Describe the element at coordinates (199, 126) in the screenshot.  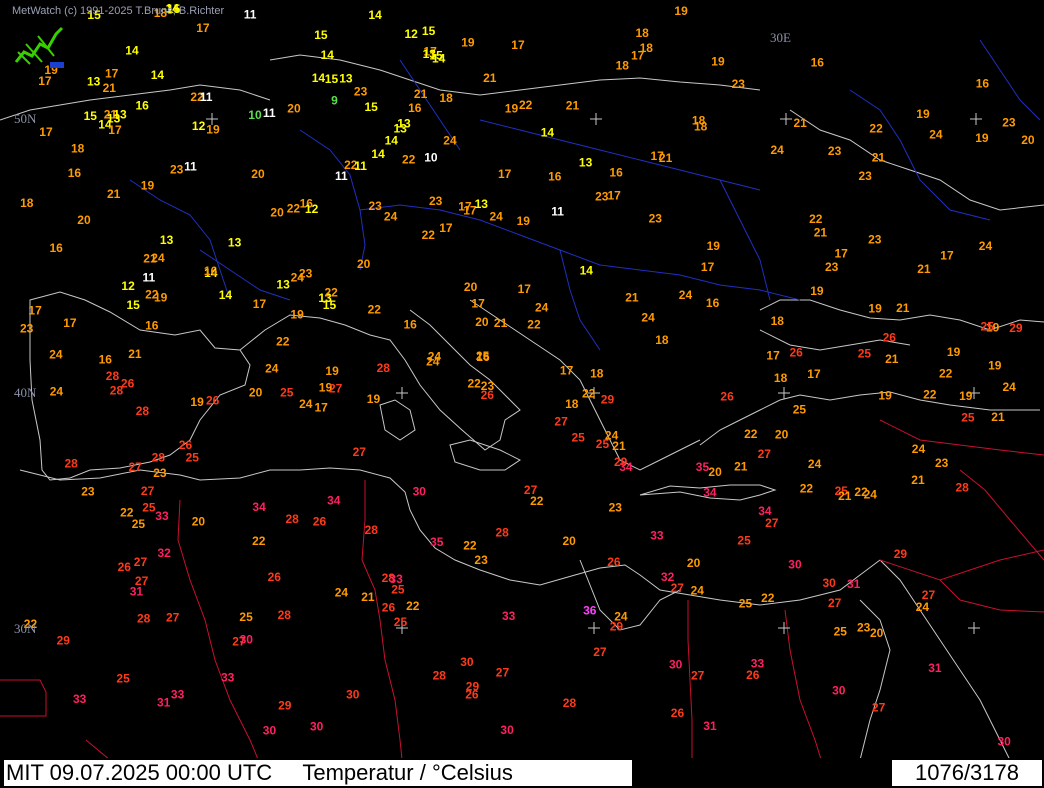
I see `temperature-value: 12` at that location.